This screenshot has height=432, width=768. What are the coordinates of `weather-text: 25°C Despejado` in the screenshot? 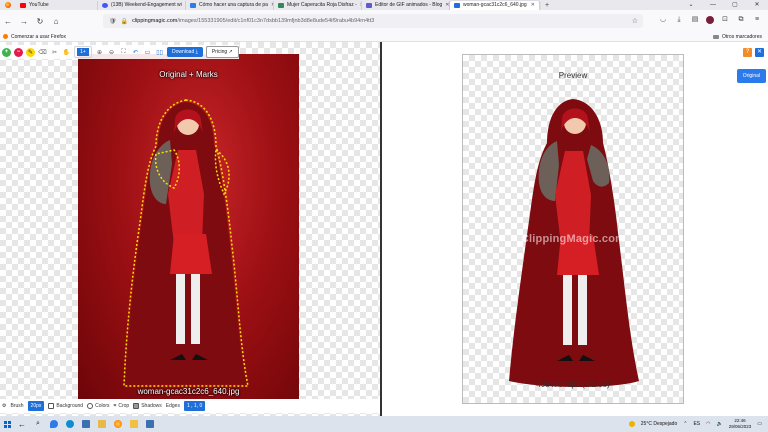 It's located at (659, 424).